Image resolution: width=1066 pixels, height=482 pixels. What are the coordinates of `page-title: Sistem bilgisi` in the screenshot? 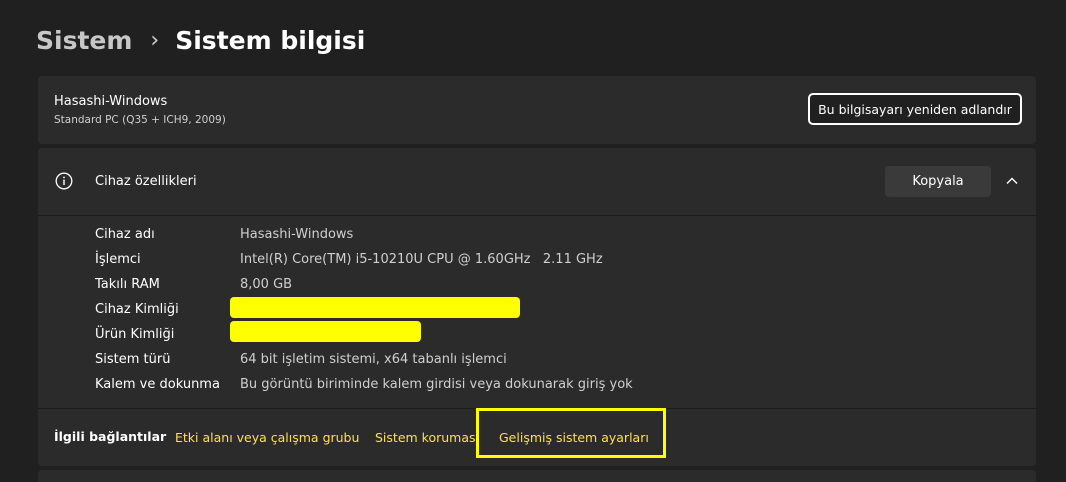 It's located at (270, 40).